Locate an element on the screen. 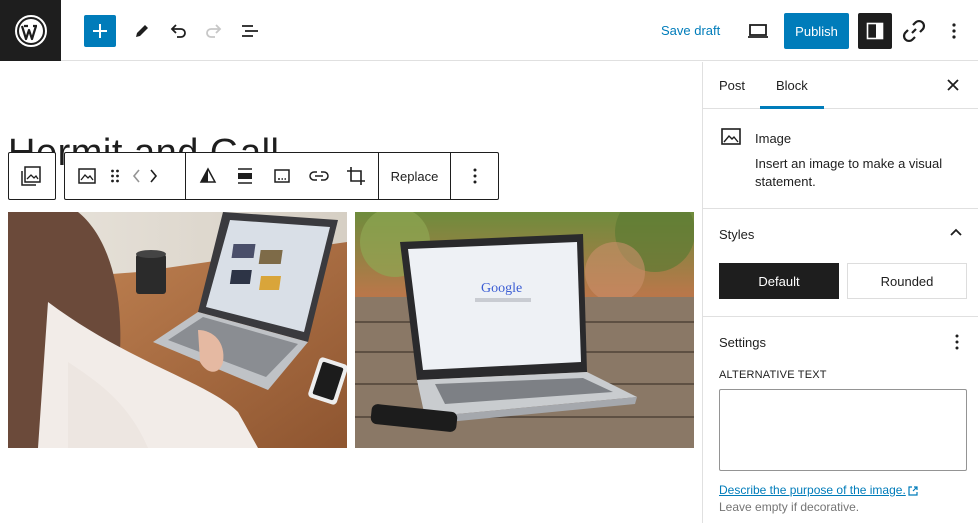 Image resolution: width=978 pixels, height=523 pixels. gallery-parent-button is located at coordinates (31, 176).